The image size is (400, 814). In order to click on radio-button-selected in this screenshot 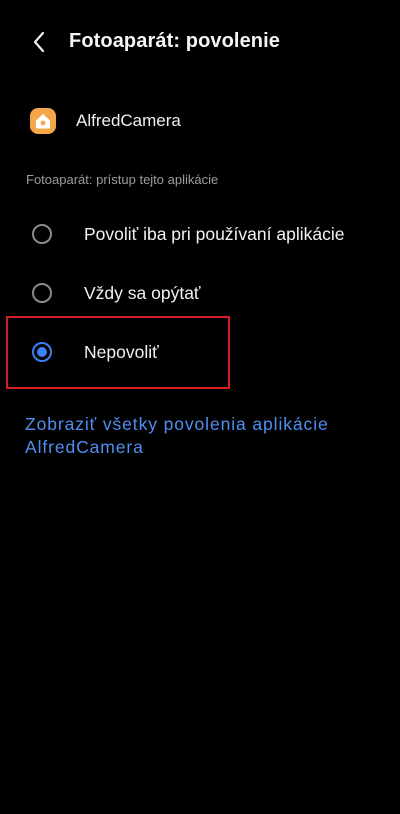, I will do `click(42, 352)`.